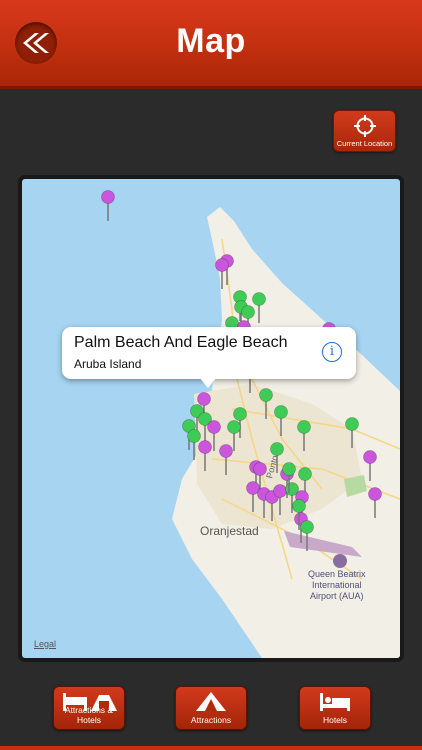 This screenshot has width=422, height=750. Describe the element at coordinates (229, 531) in the screenshot. I see `city-label: Oranjestad` at that location.